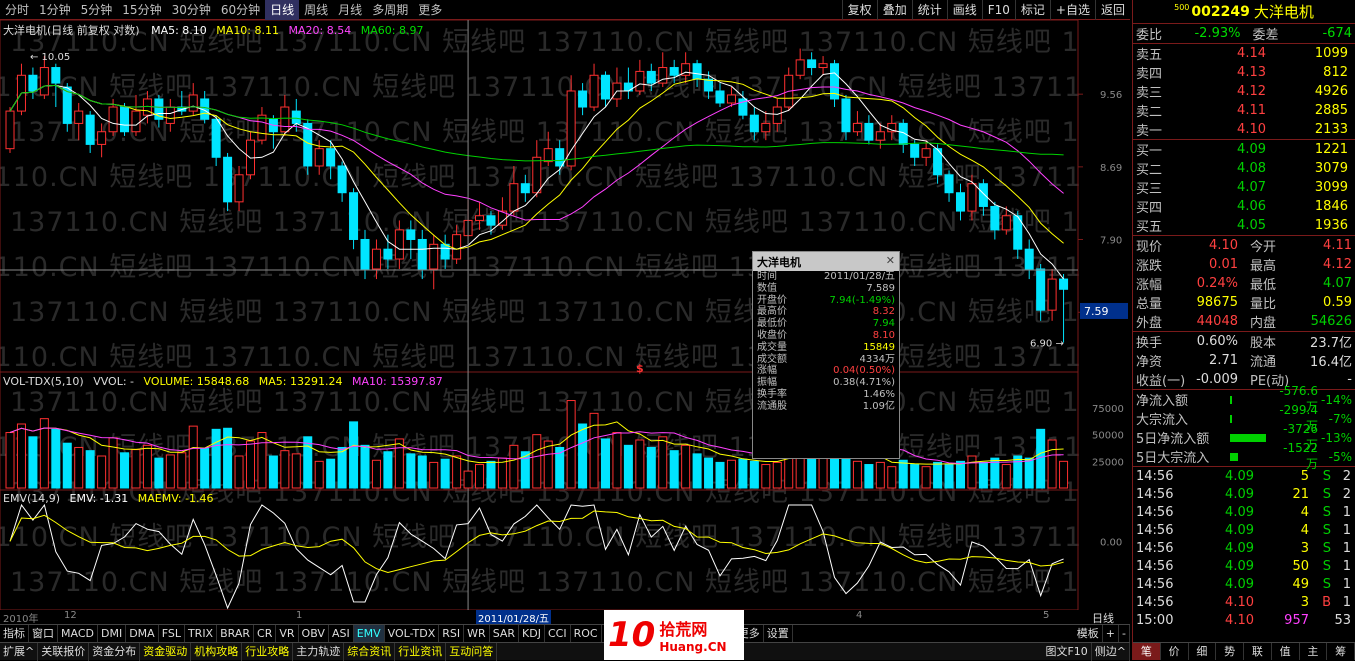  What do you see at coordinates (268, 651) in the screenshot?
I see `status-tab: 行业攻略` at bounding box center [268, 651].